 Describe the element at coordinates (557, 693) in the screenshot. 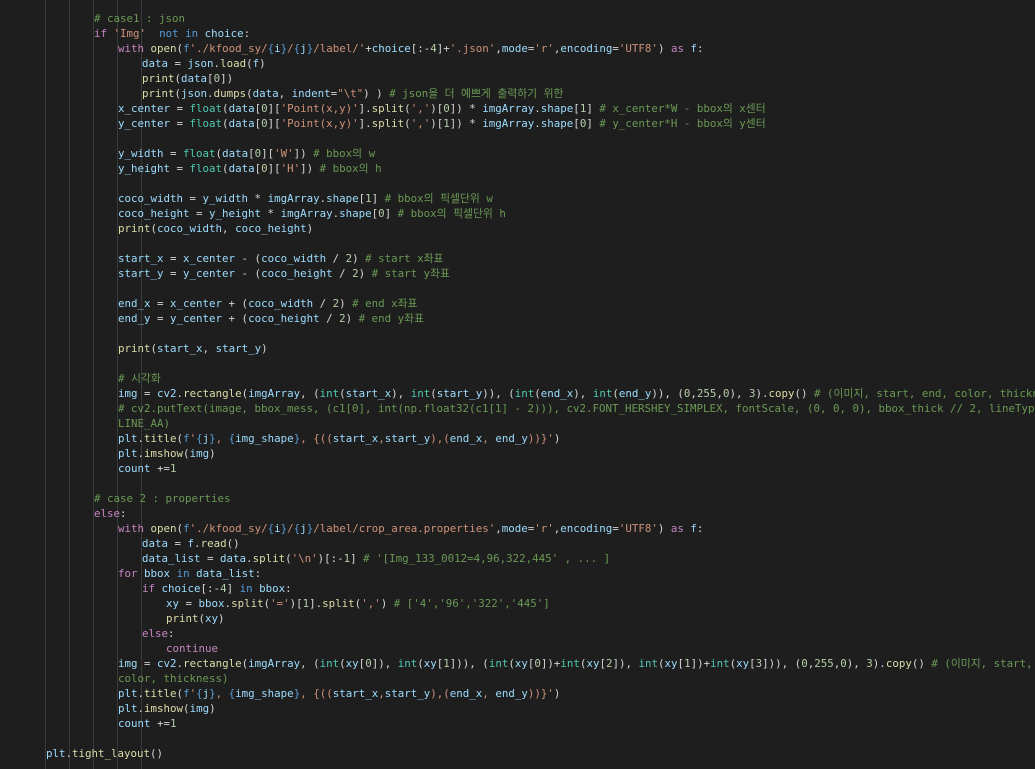

I see `code-token: )` at that location.